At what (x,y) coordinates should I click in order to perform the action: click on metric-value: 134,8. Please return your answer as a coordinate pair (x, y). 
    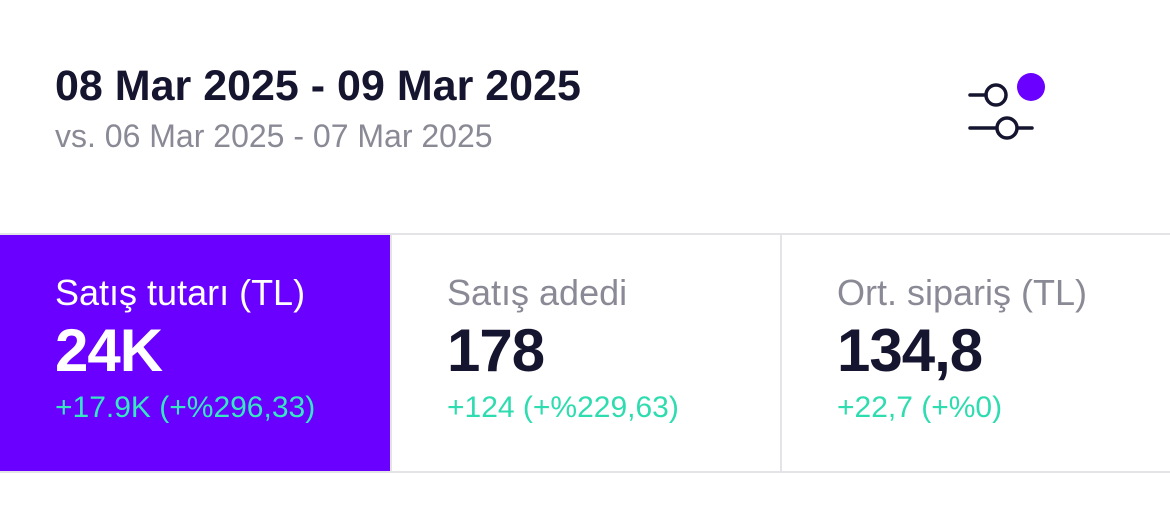
    Looking at the image, I should click on (910, 350).